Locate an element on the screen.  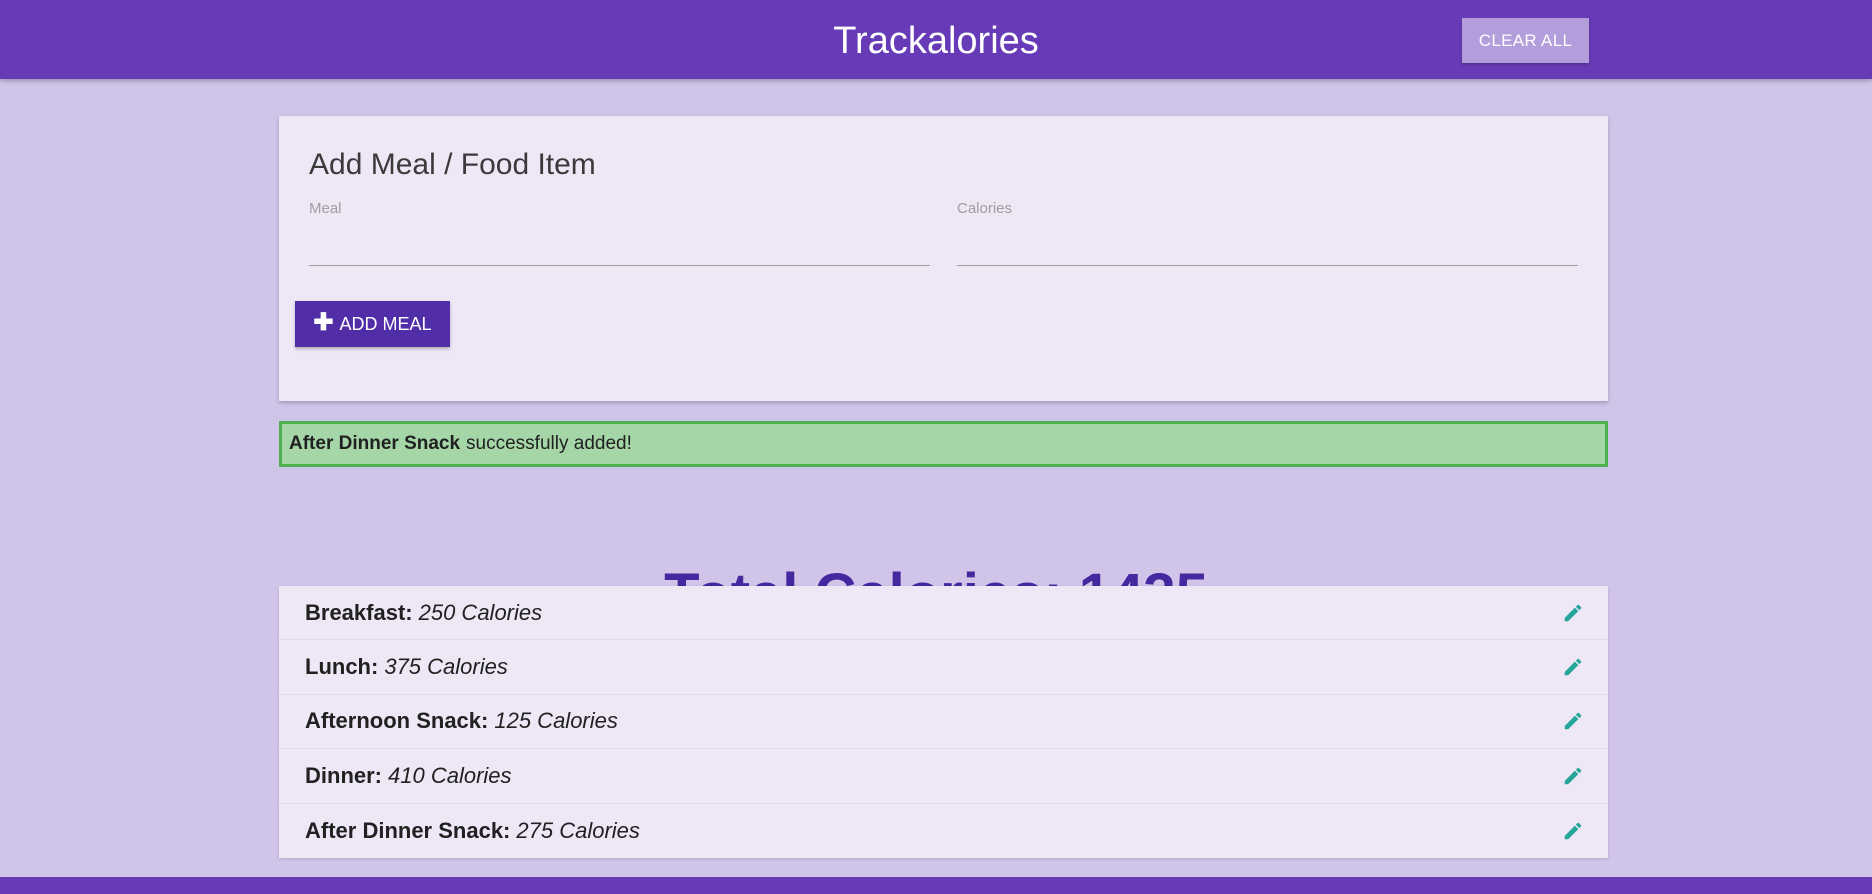
item-name: Lunch: is located at coordinates (342, 667).